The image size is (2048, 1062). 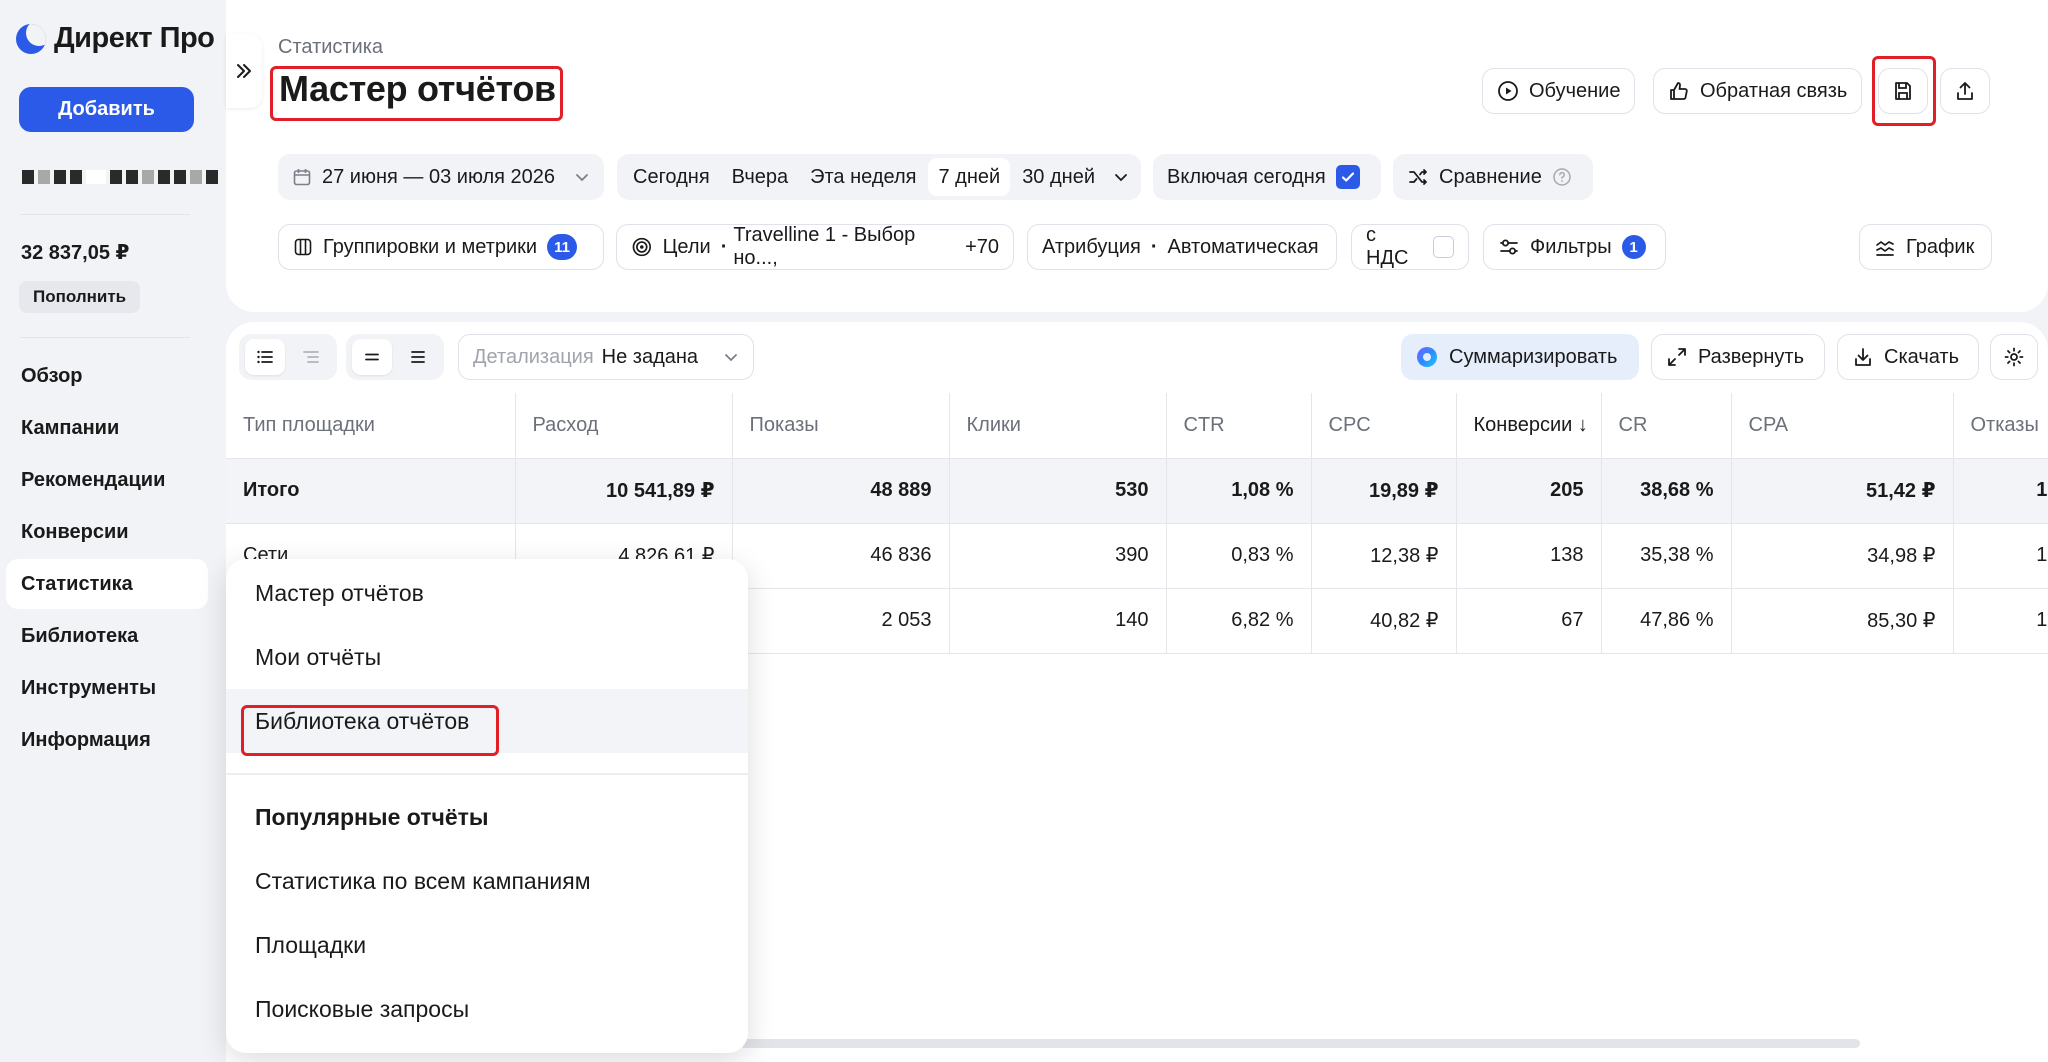 I want to click on menu-item-my-reports: Мои отчёты, so click(x=487, y=657).